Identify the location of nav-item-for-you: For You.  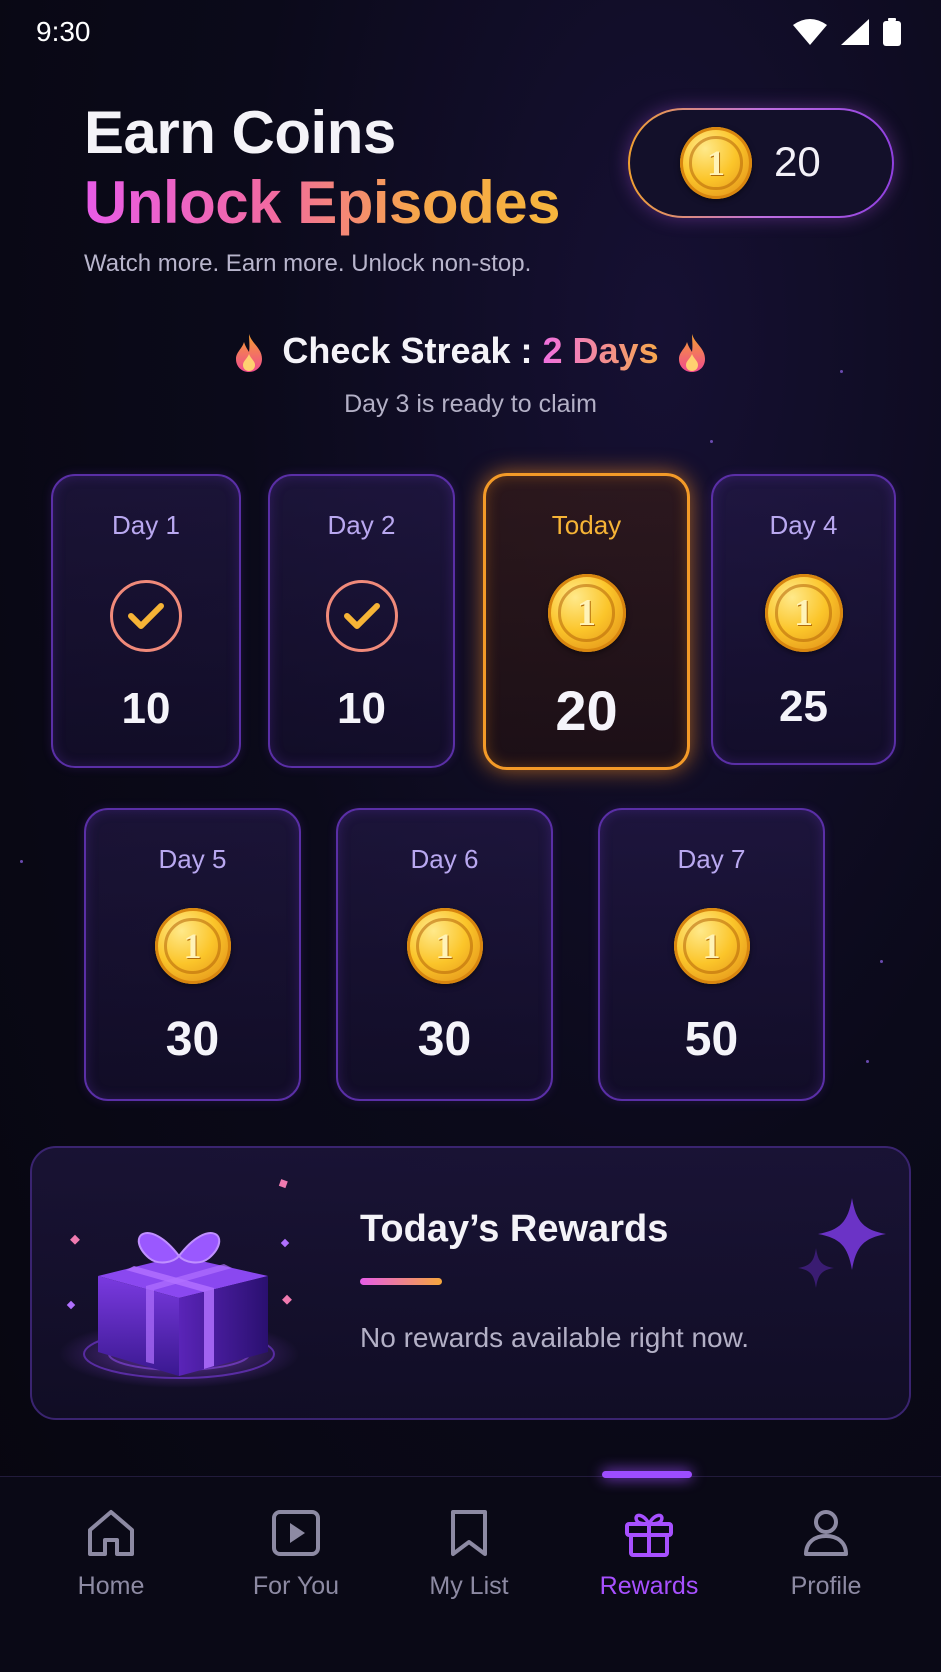
(296, 1554).